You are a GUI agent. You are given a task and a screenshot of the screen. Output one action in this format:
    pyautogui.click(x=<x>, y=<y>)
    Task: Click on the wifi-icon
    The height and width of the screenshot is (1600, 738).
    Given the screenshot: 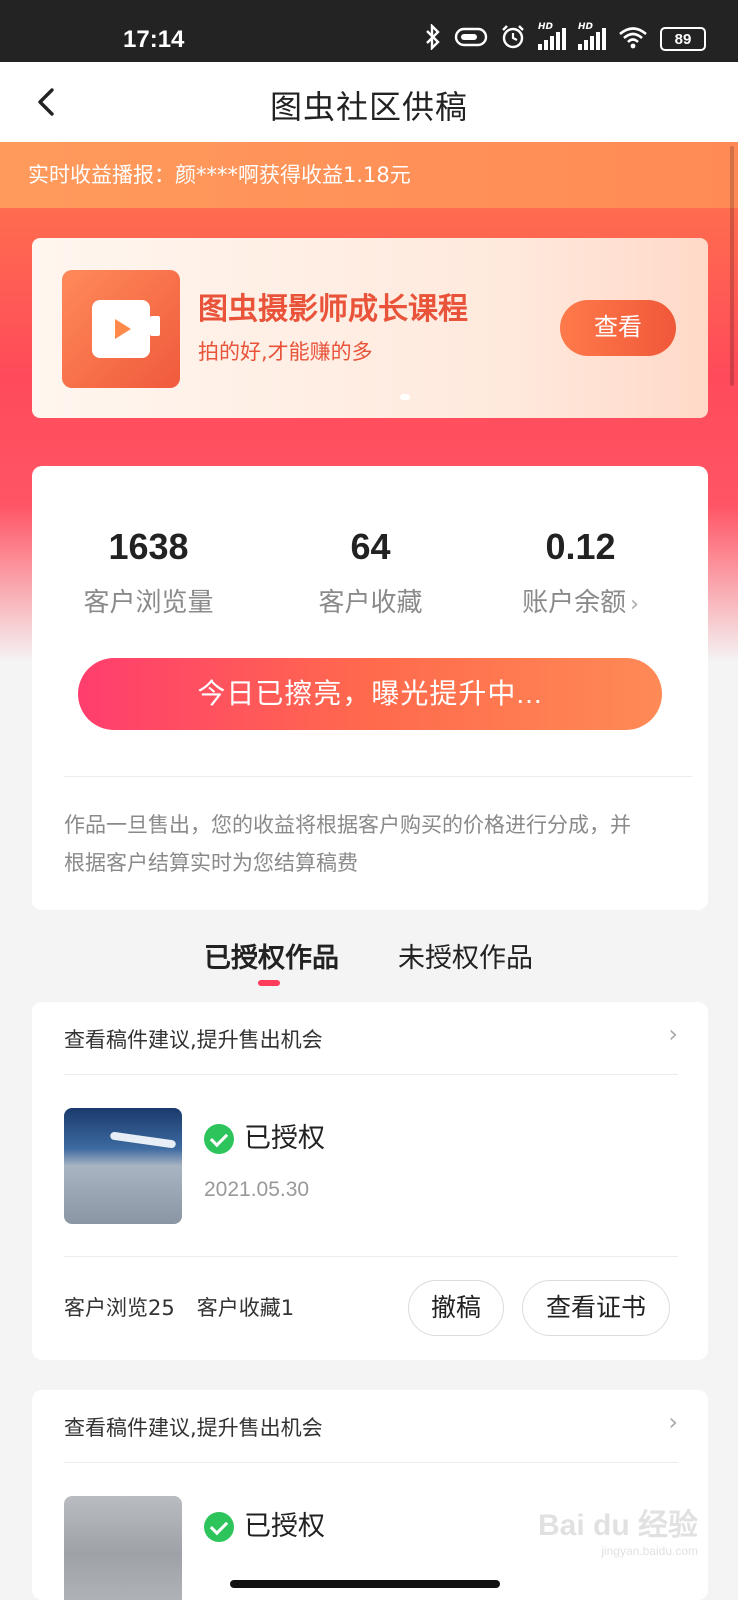 What is the action you would take?
    pyautogui.click(x=633, y=39)
    